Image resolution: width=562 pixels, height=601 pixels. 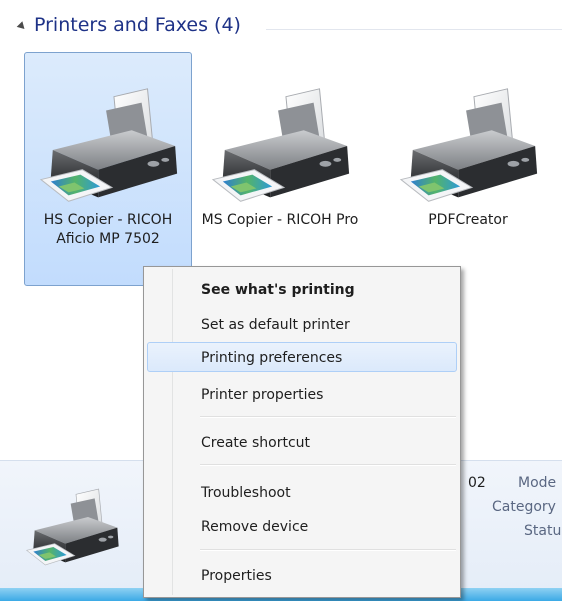 I want to click on group-header: Printers and Faxes (4), so click(x=289, y=29).